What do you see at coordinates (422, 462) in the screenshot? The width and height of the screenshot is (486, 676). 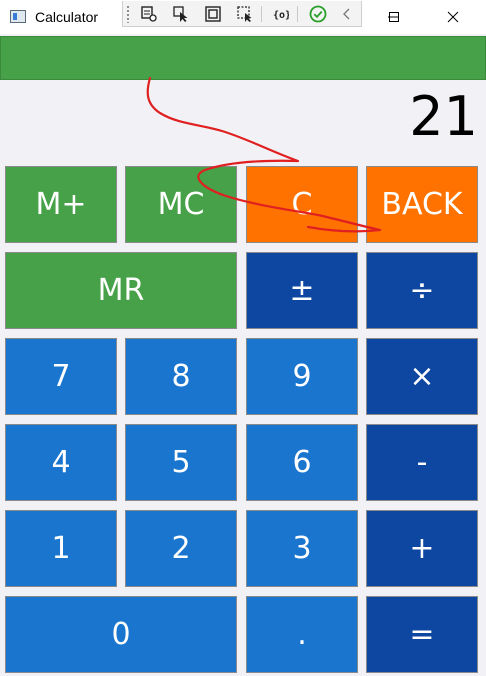 I see `subtract-button: -` at bounding box center [422, 462].